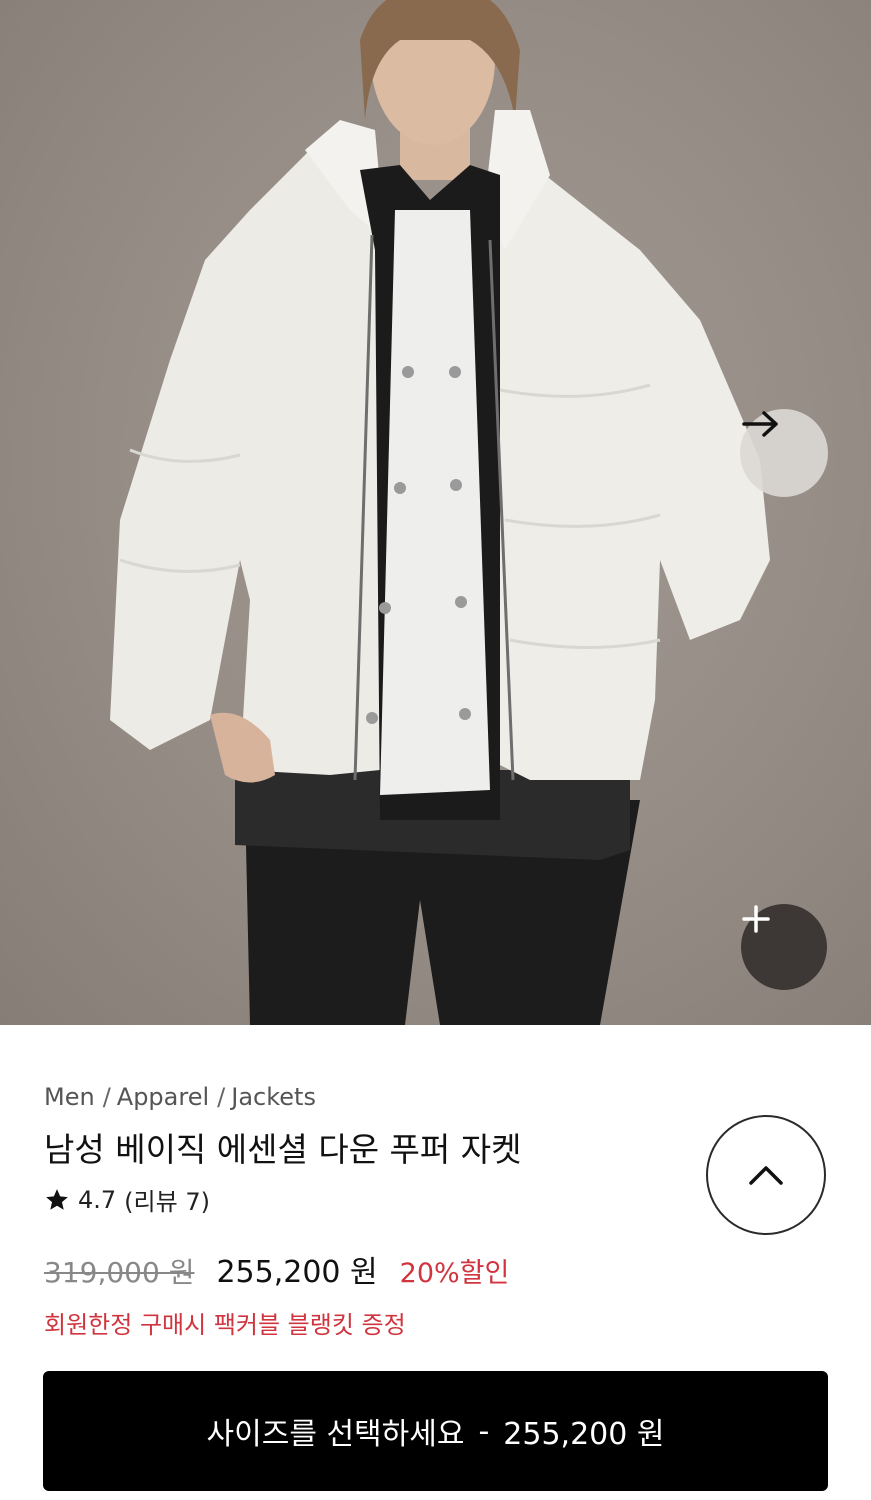 The width and height of the screenshot is (871, 1500). I want to click on discount-badge: 20%할인, so click(454, 1273).